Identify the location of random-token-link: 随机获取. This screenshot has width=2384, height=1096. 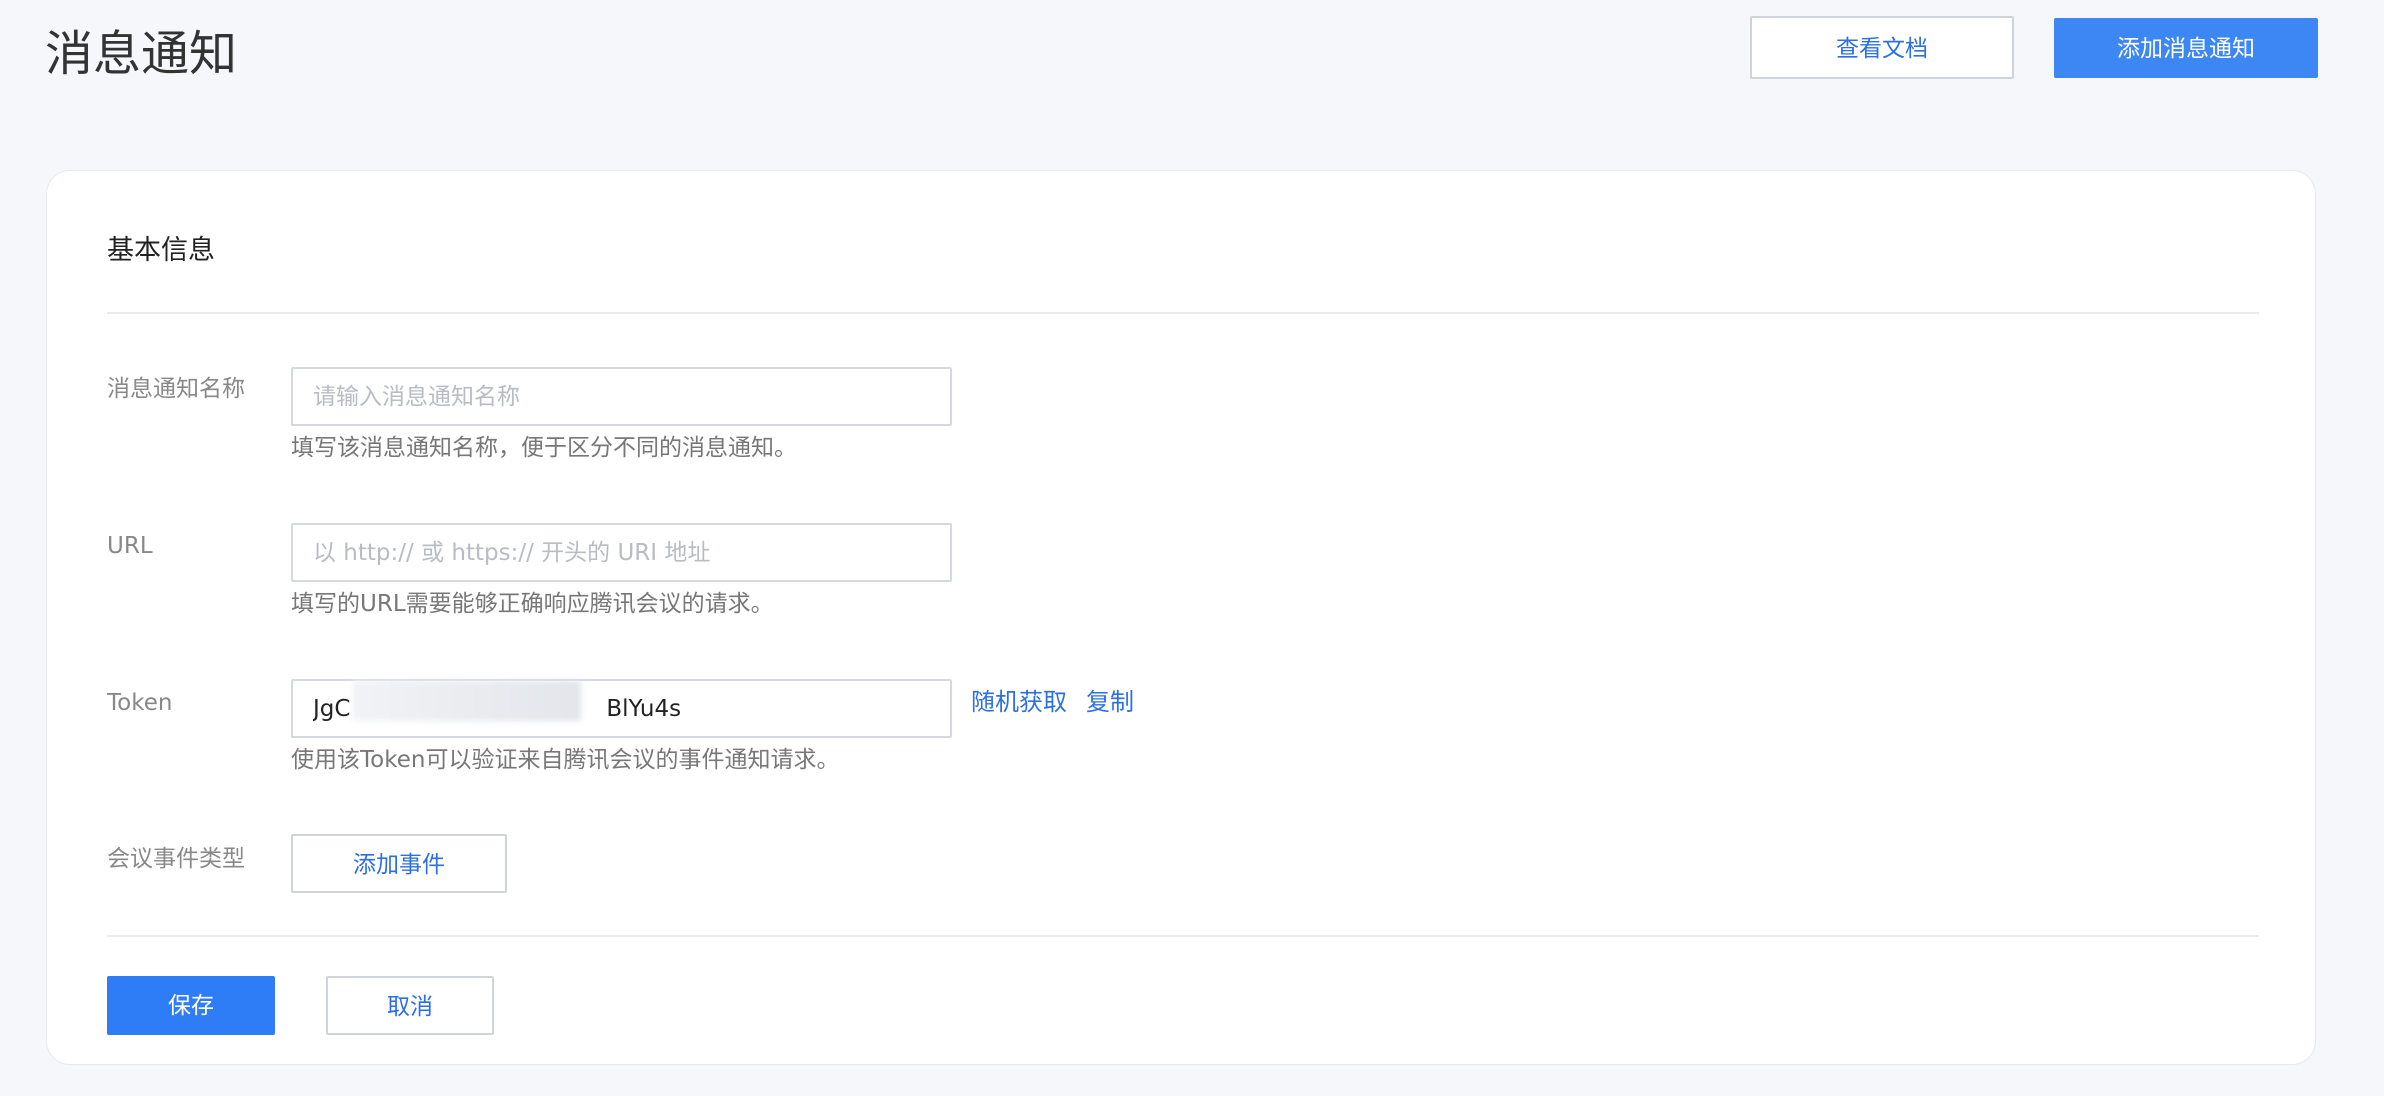
(1019, 702).